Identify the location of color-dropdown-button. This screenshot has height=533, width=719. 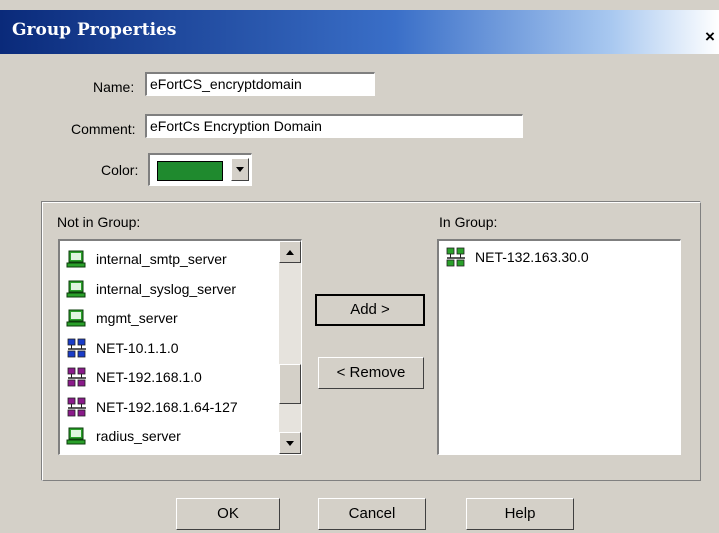
(240, 169).